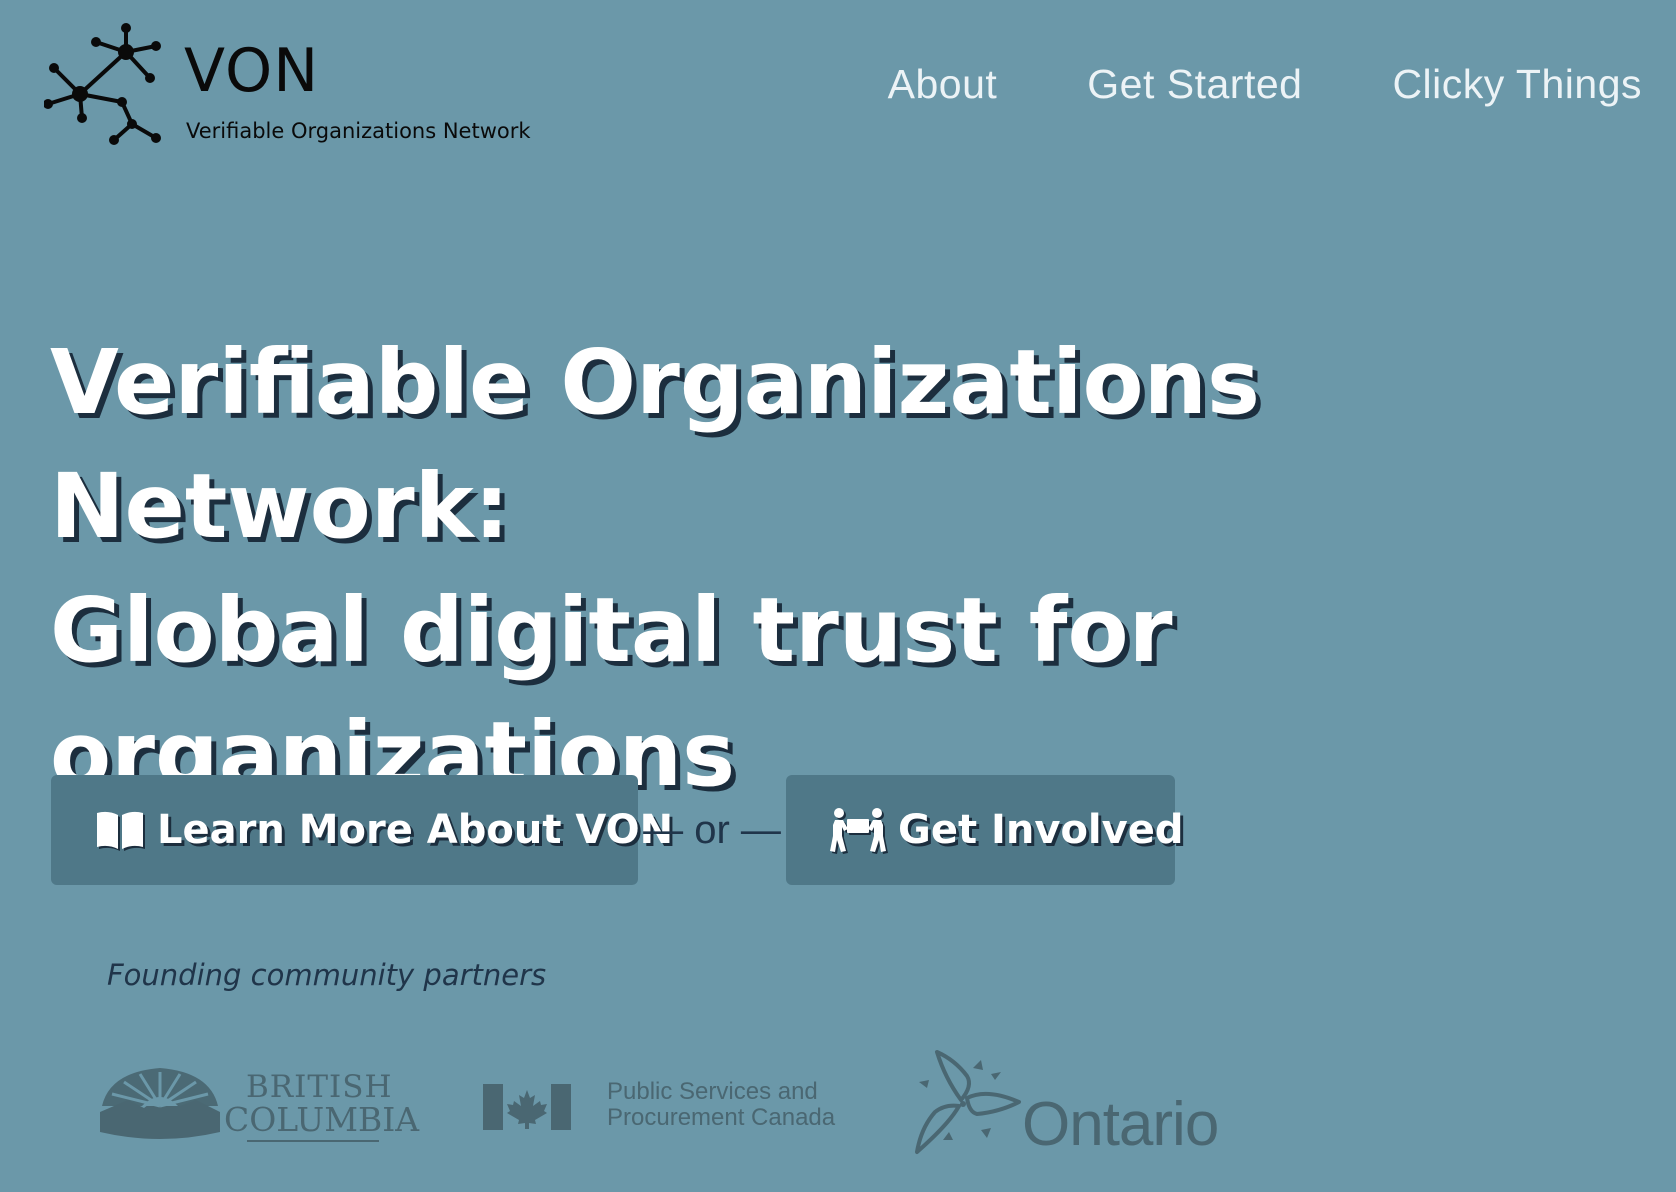 Image resolution: width=1676 pixels, height=1192 pixels. I want to click on bc-underline, so click(313, 1141).